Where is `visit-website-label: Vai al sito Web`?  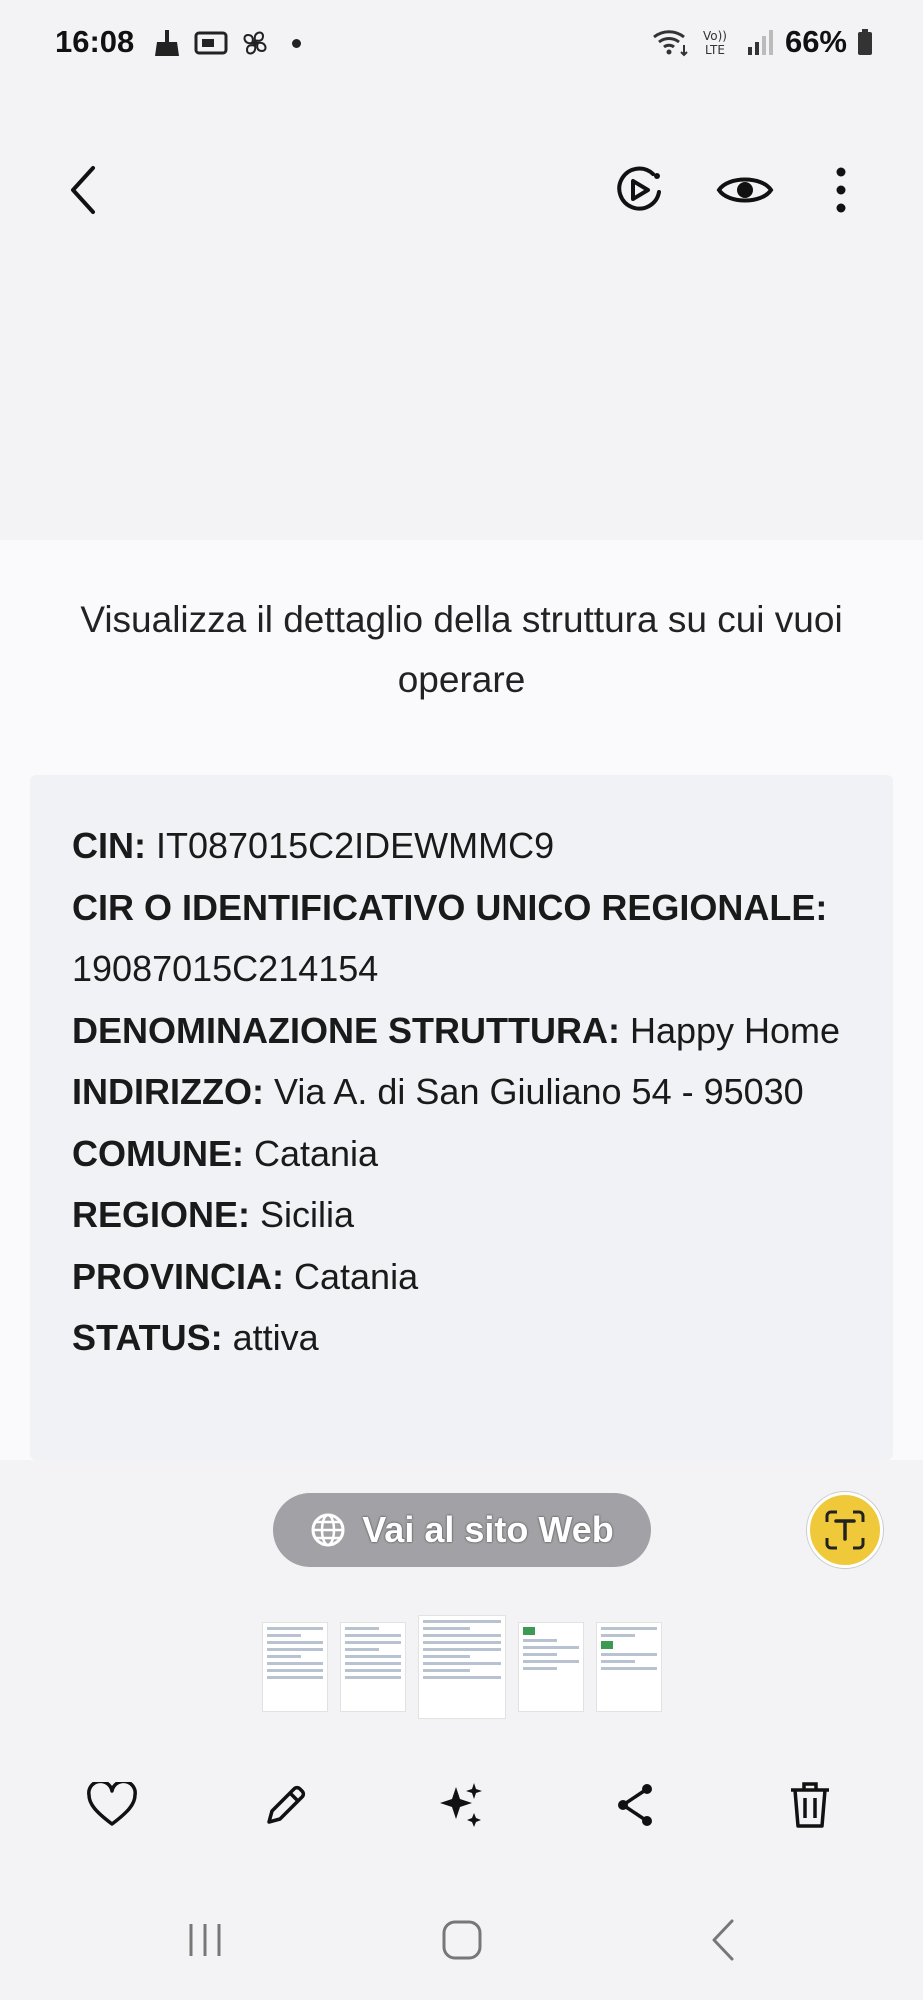 visit-website-label: Vai al sito Web is located at coordinates (488, 1529).